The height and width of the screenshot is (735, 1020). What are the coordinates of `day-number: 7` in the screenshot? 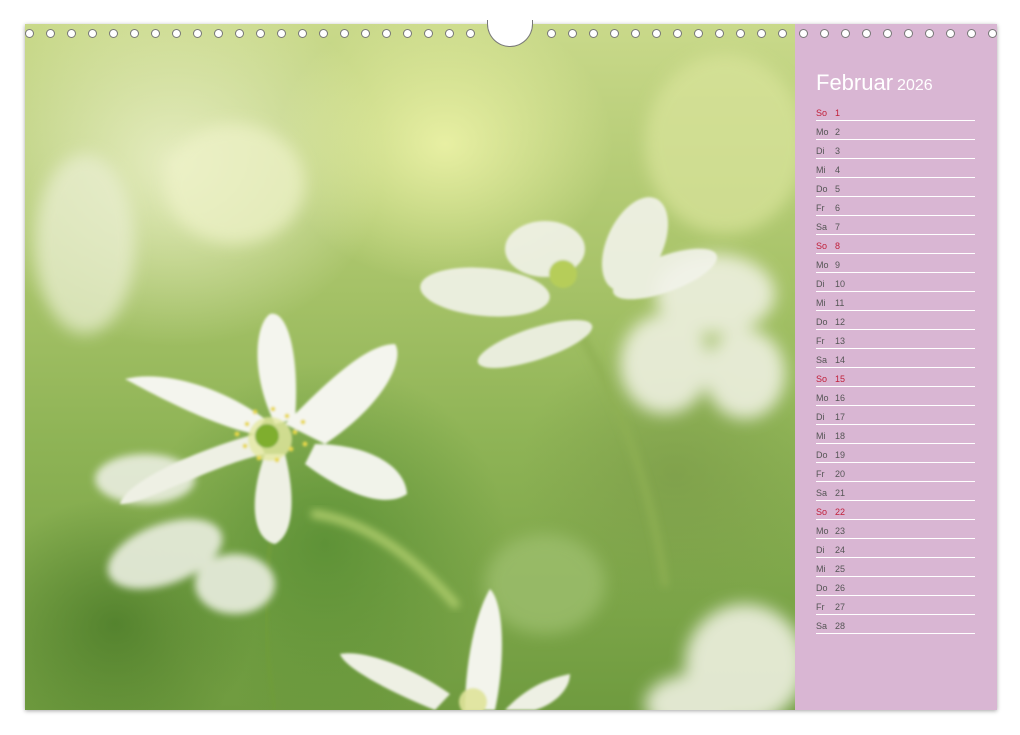 It's located at (838, 227).